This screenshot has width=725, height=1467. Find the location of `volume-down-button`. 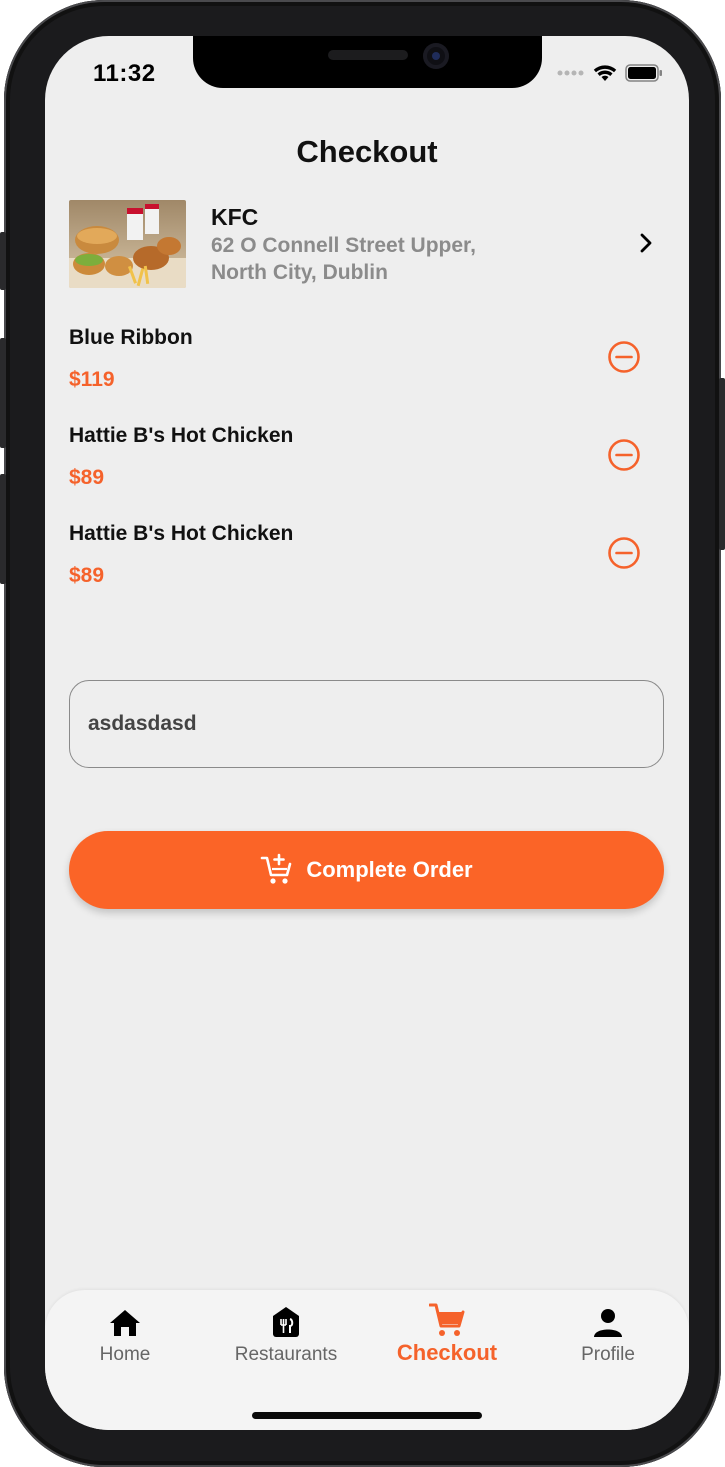

volume-down-button is located at coordinates (3, 529).